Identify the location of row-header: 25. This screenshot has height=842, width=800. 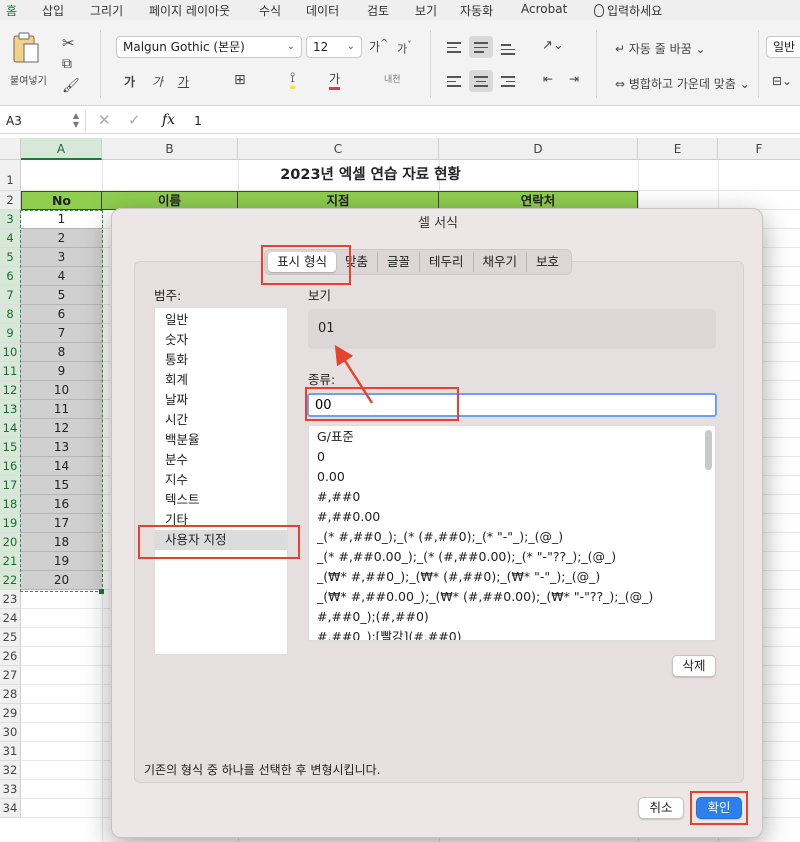
(10, 637).